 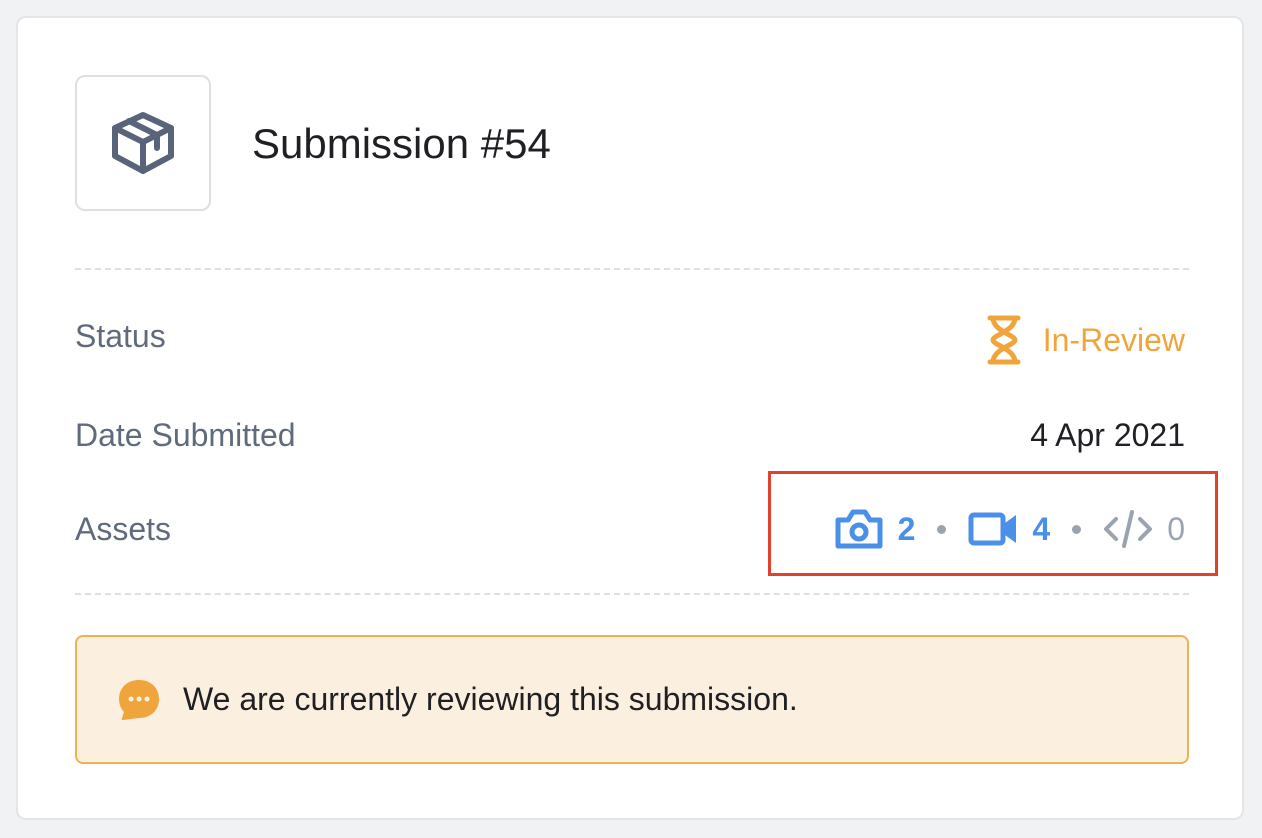 What do you see at coordinates (185, 435) in the screenshot?
I see `date-submitted-label: Date Submitted` at bounding box center [185, 435].